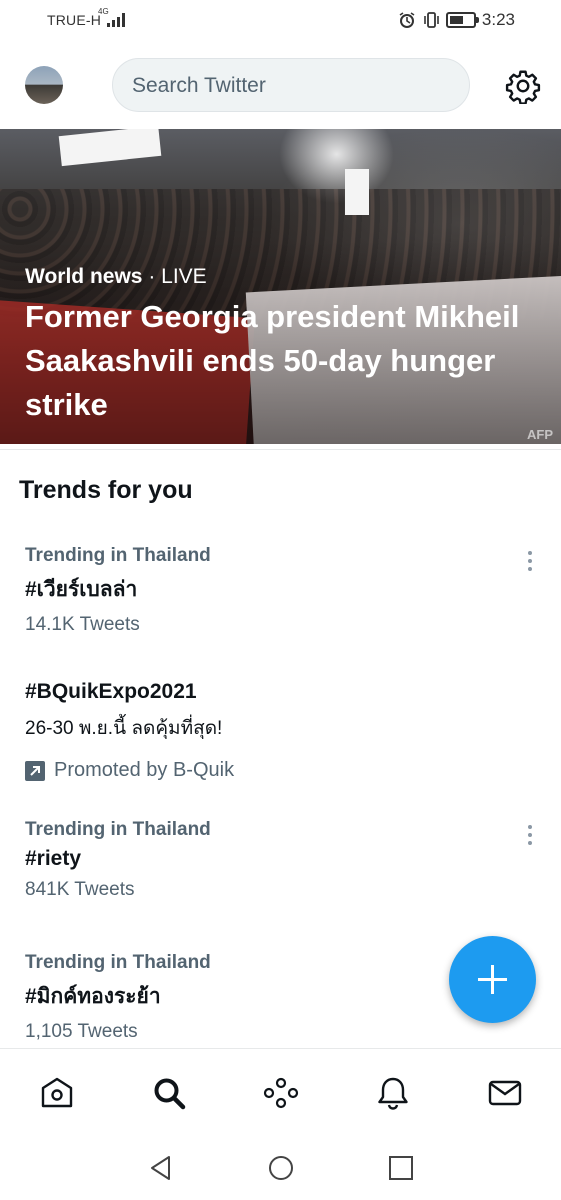 This screenshot has width=561, height=1200. What do you see at coordinates (280, 449) in the screenshot?
I see `divider` at bounding box center [280, 449].